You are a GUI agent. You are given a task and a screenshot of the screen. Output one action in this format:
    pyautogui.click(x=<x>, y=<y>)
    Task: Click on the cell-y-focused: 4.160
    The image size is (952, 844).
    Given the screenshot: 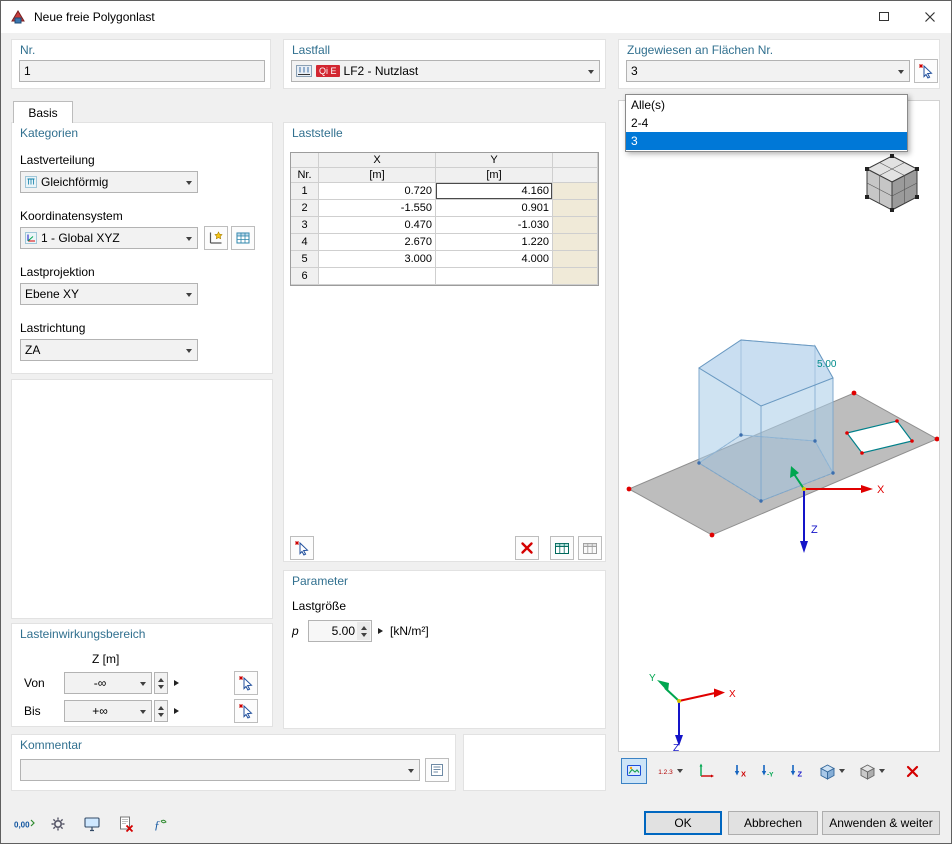 What is the action you would take?
    pyautogui.click(x=494, y=191)
    